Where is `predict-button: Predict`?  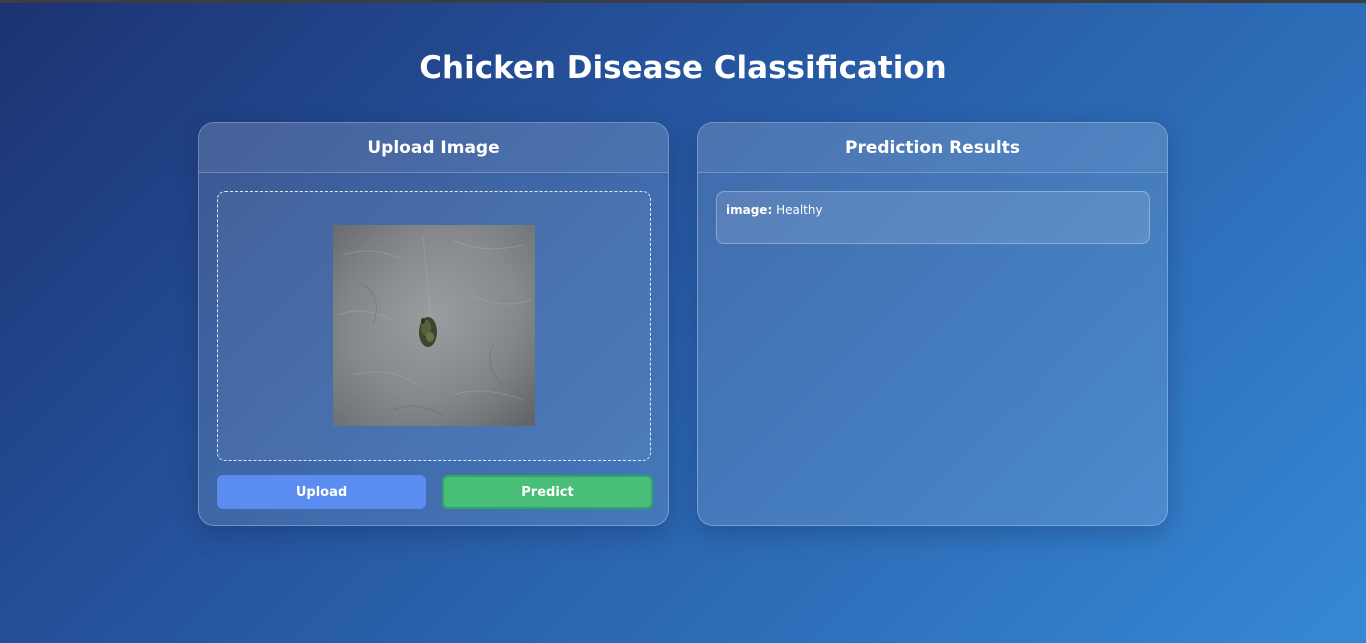 predict-button: Predict is located at coordinates (547, 492).